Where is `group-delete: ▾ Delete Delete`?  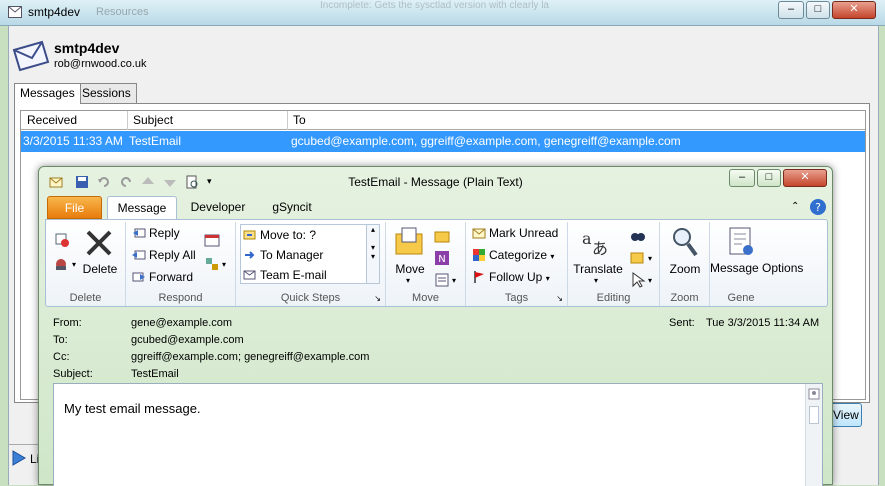
group-delete: ▾ Delete Delete is located at coordinates (86, 264).